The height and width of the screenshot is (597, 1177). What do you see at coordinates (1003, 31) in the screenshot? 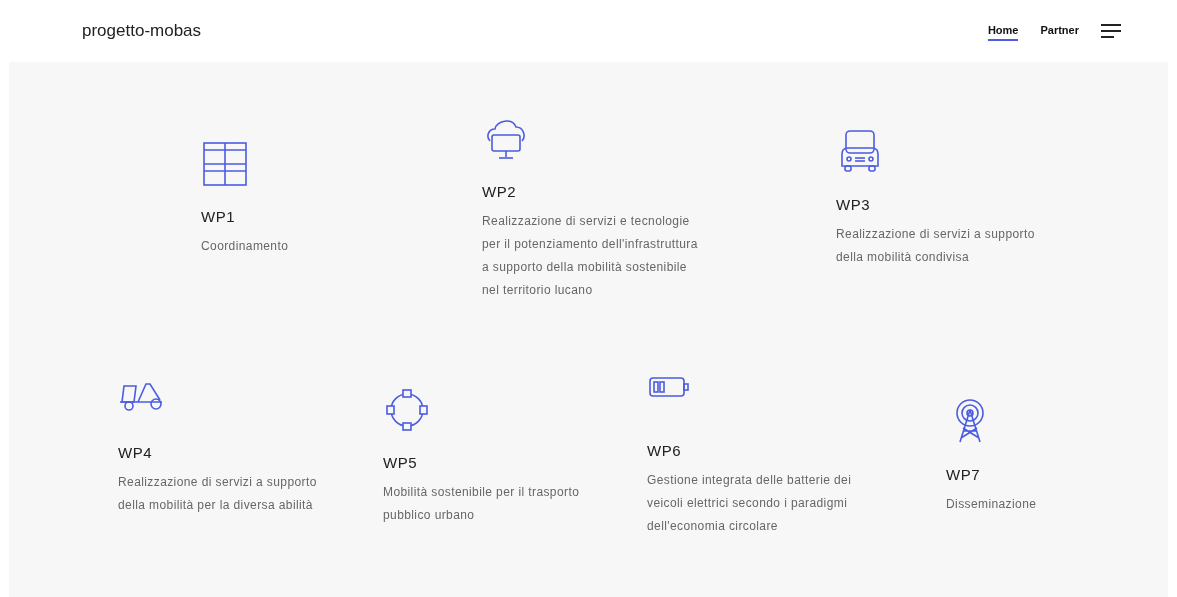
I see `nav-link: Home` at bounding box center [1003, 31].